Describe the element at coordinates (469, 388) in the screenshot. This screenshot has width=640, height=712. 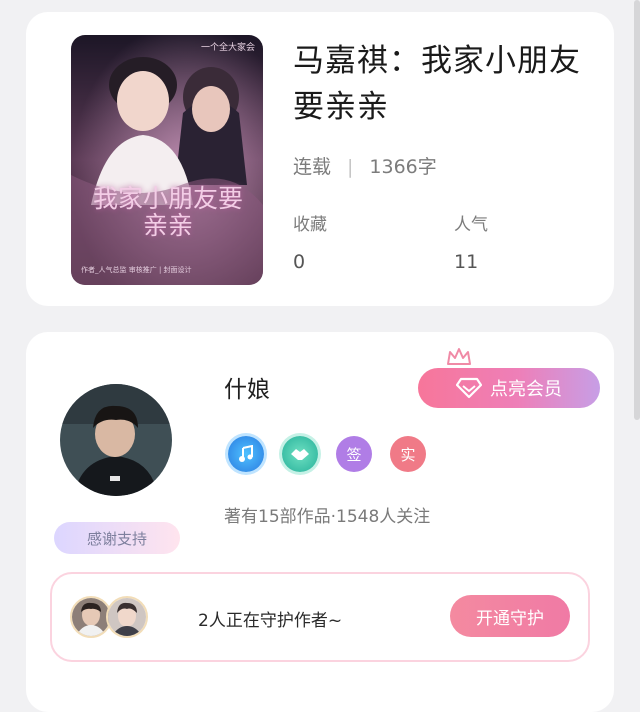
I see `diamond-icon` at that location.